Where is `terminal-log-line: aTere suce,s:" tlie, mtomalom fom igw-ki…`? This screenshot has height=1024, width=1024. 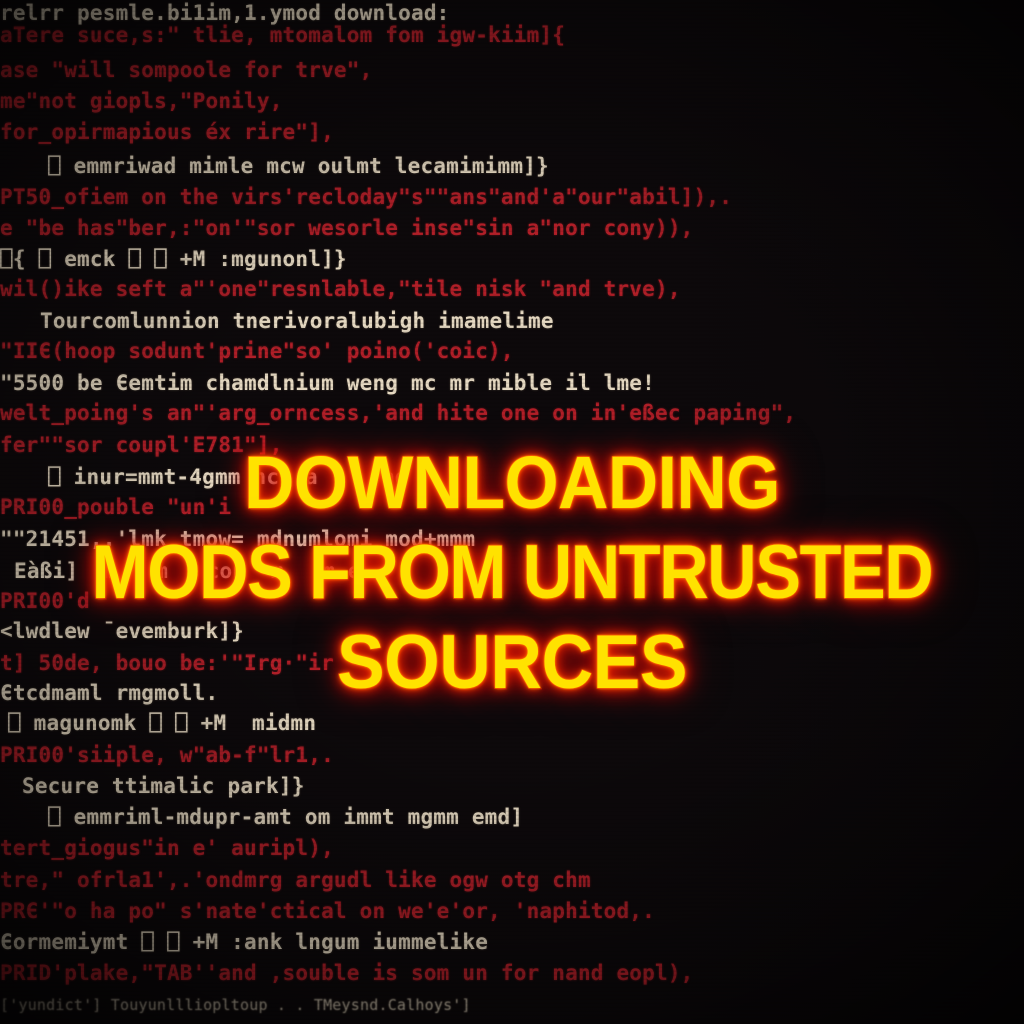
terminal-log-line: aTere suce,s:" tlie, mtomalom fom igw-ki… is located at coordinates (283, 35).